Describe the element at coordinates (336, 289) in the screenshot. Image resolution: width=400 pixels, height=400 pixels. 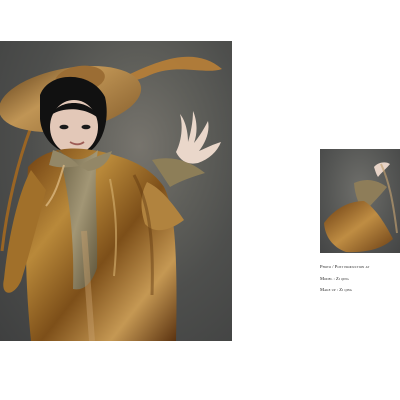
I see `makeup-credit: Make up : Zi qing` at that location.